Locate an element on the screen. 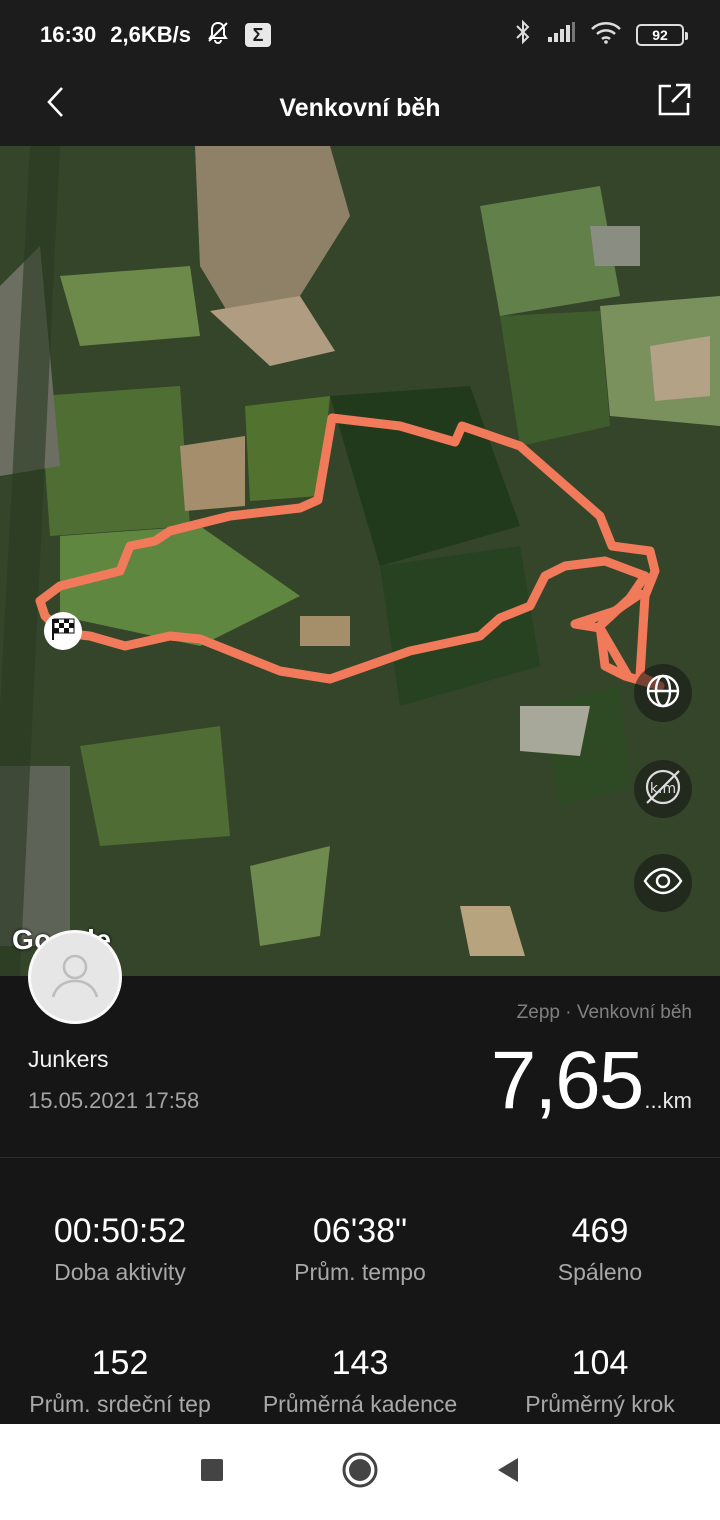 This screenshot has height=1520, width=720. map-type-button is located at coordinates (663, 693).